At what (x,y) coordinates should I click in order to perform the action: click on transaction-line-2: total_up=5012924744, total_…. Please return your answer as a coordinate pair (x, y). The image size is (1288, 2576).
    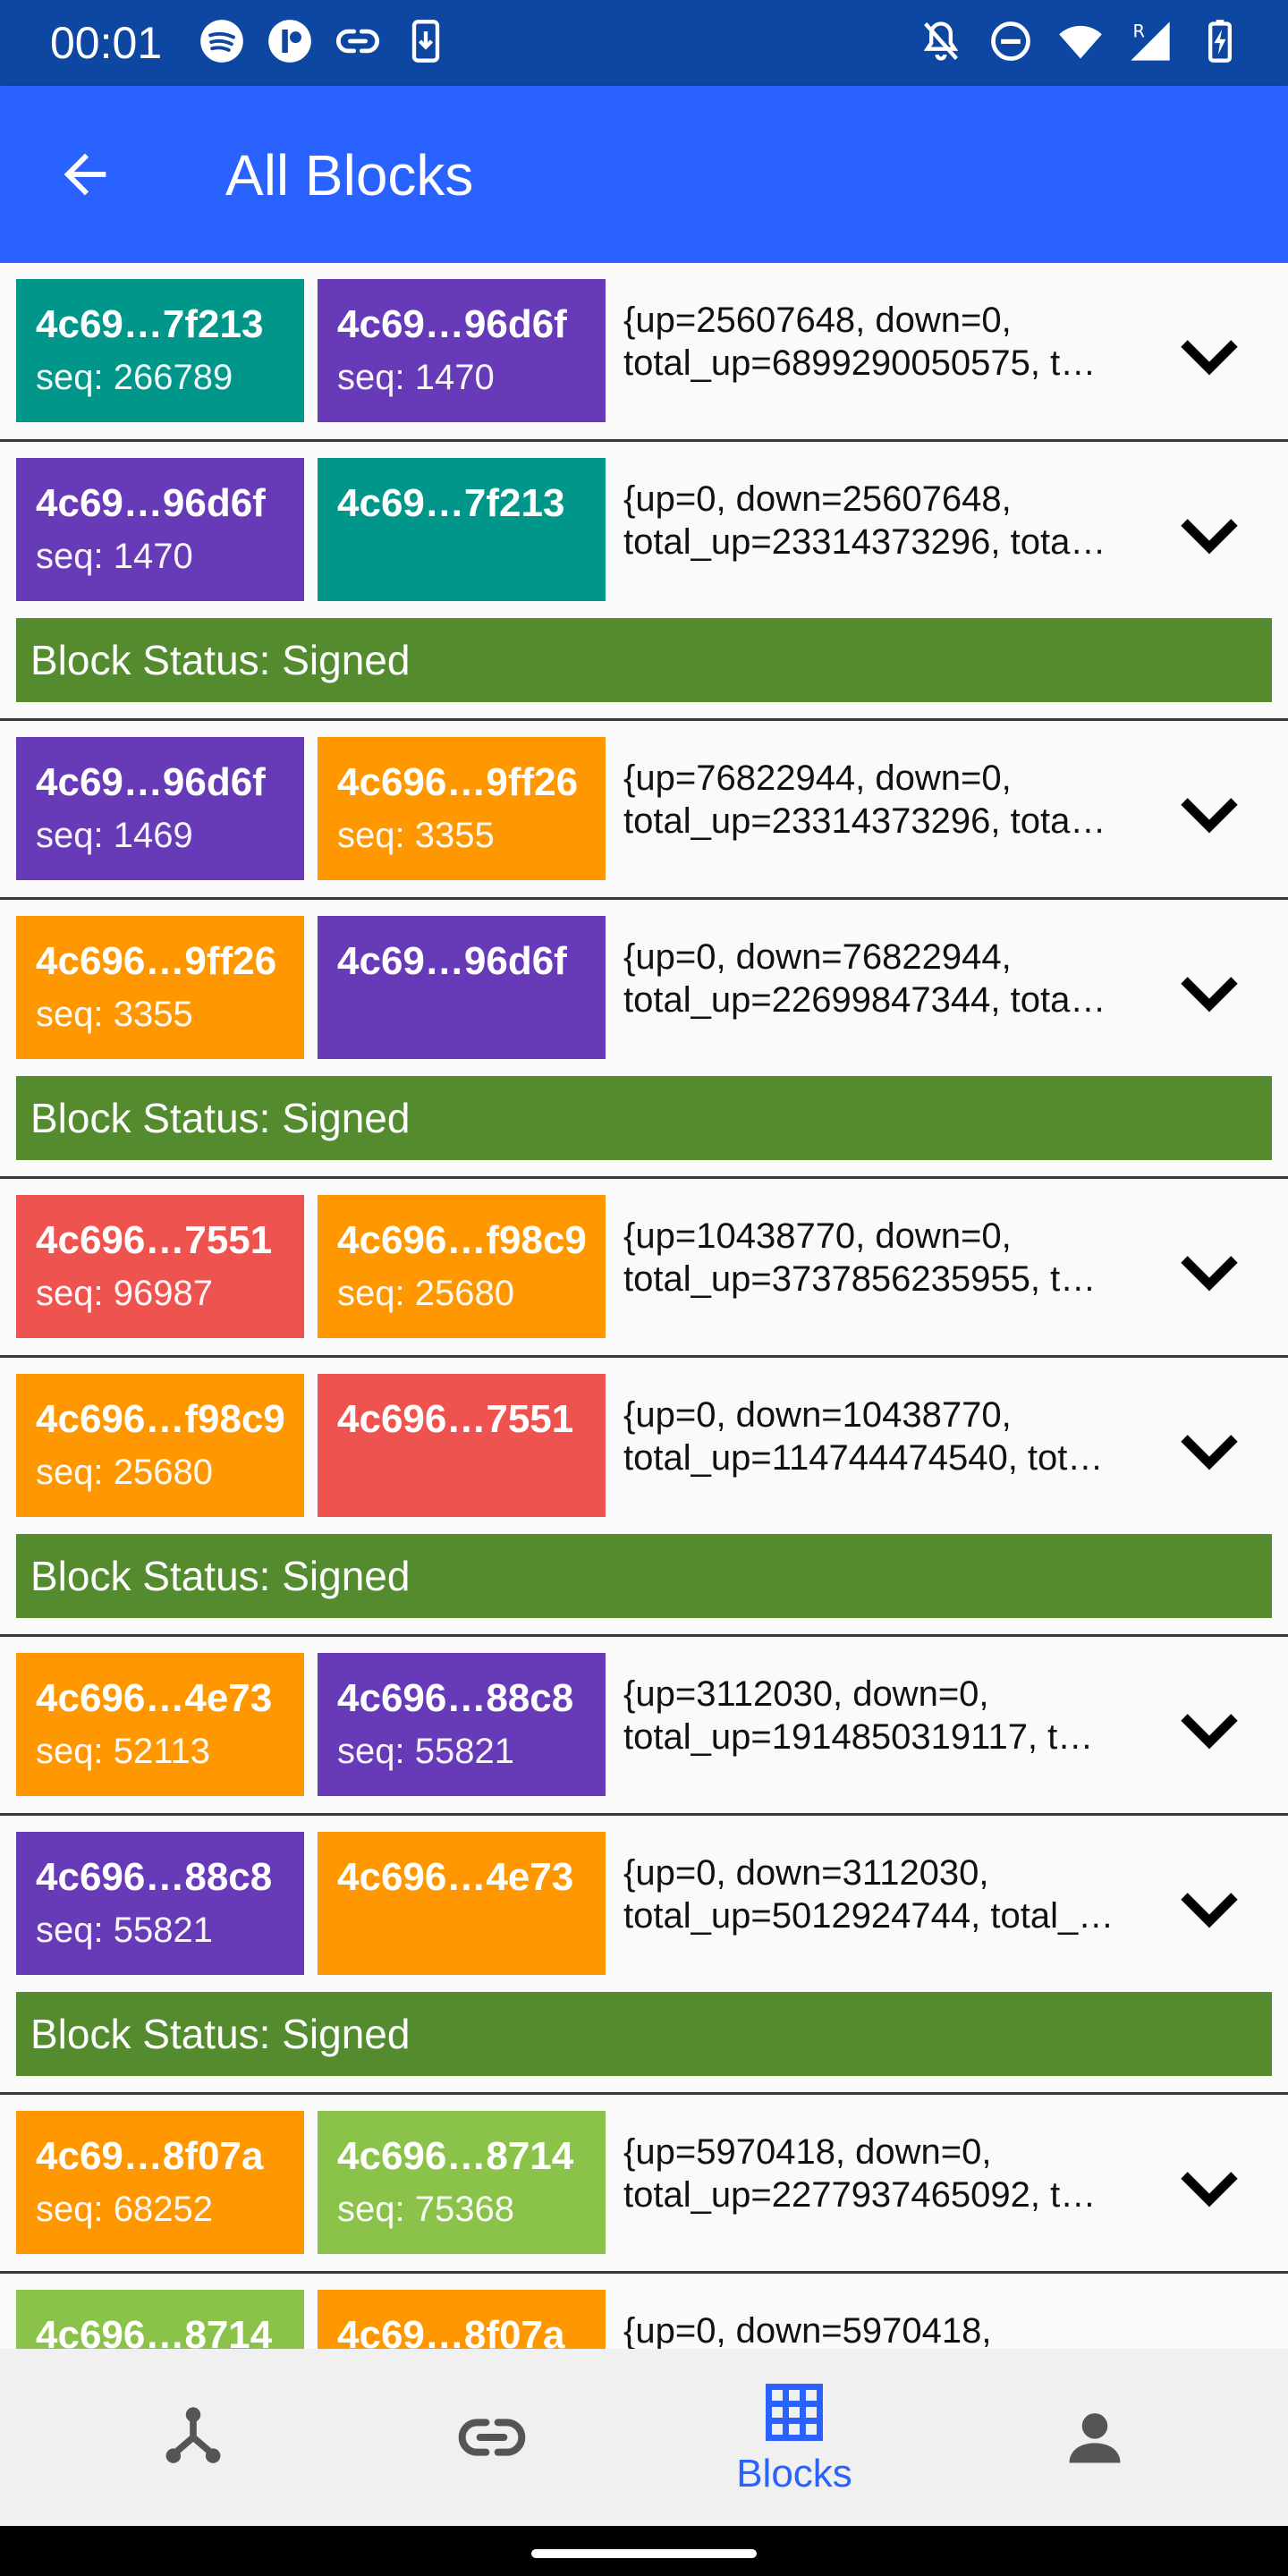
    Looking at the image, I should click on (868, 1916).